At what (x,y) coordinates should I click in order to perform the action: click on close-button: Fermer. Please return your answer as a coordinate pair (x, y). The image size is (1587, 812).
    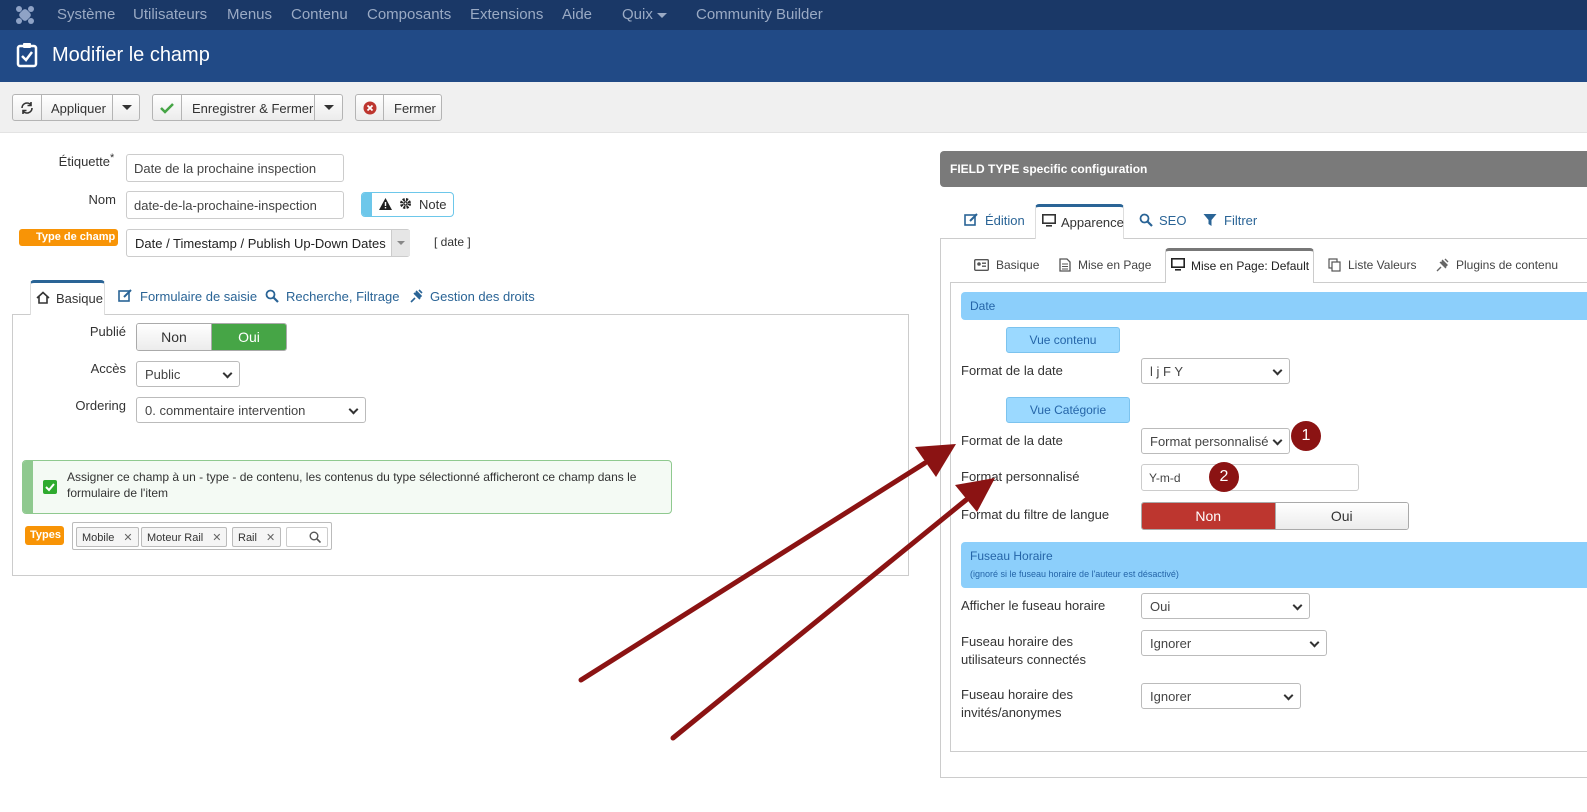
    Looking at the image, I should click on (398, 107).